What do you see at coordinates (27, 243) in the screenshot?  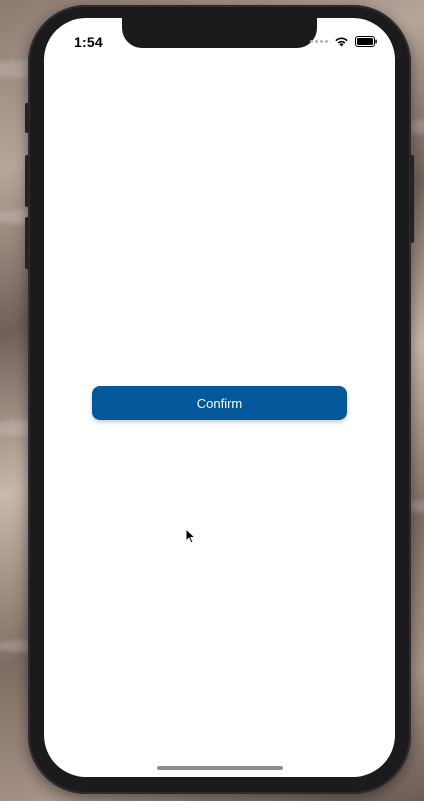 I see `volume-down-button` at bounding box center [27, 243].